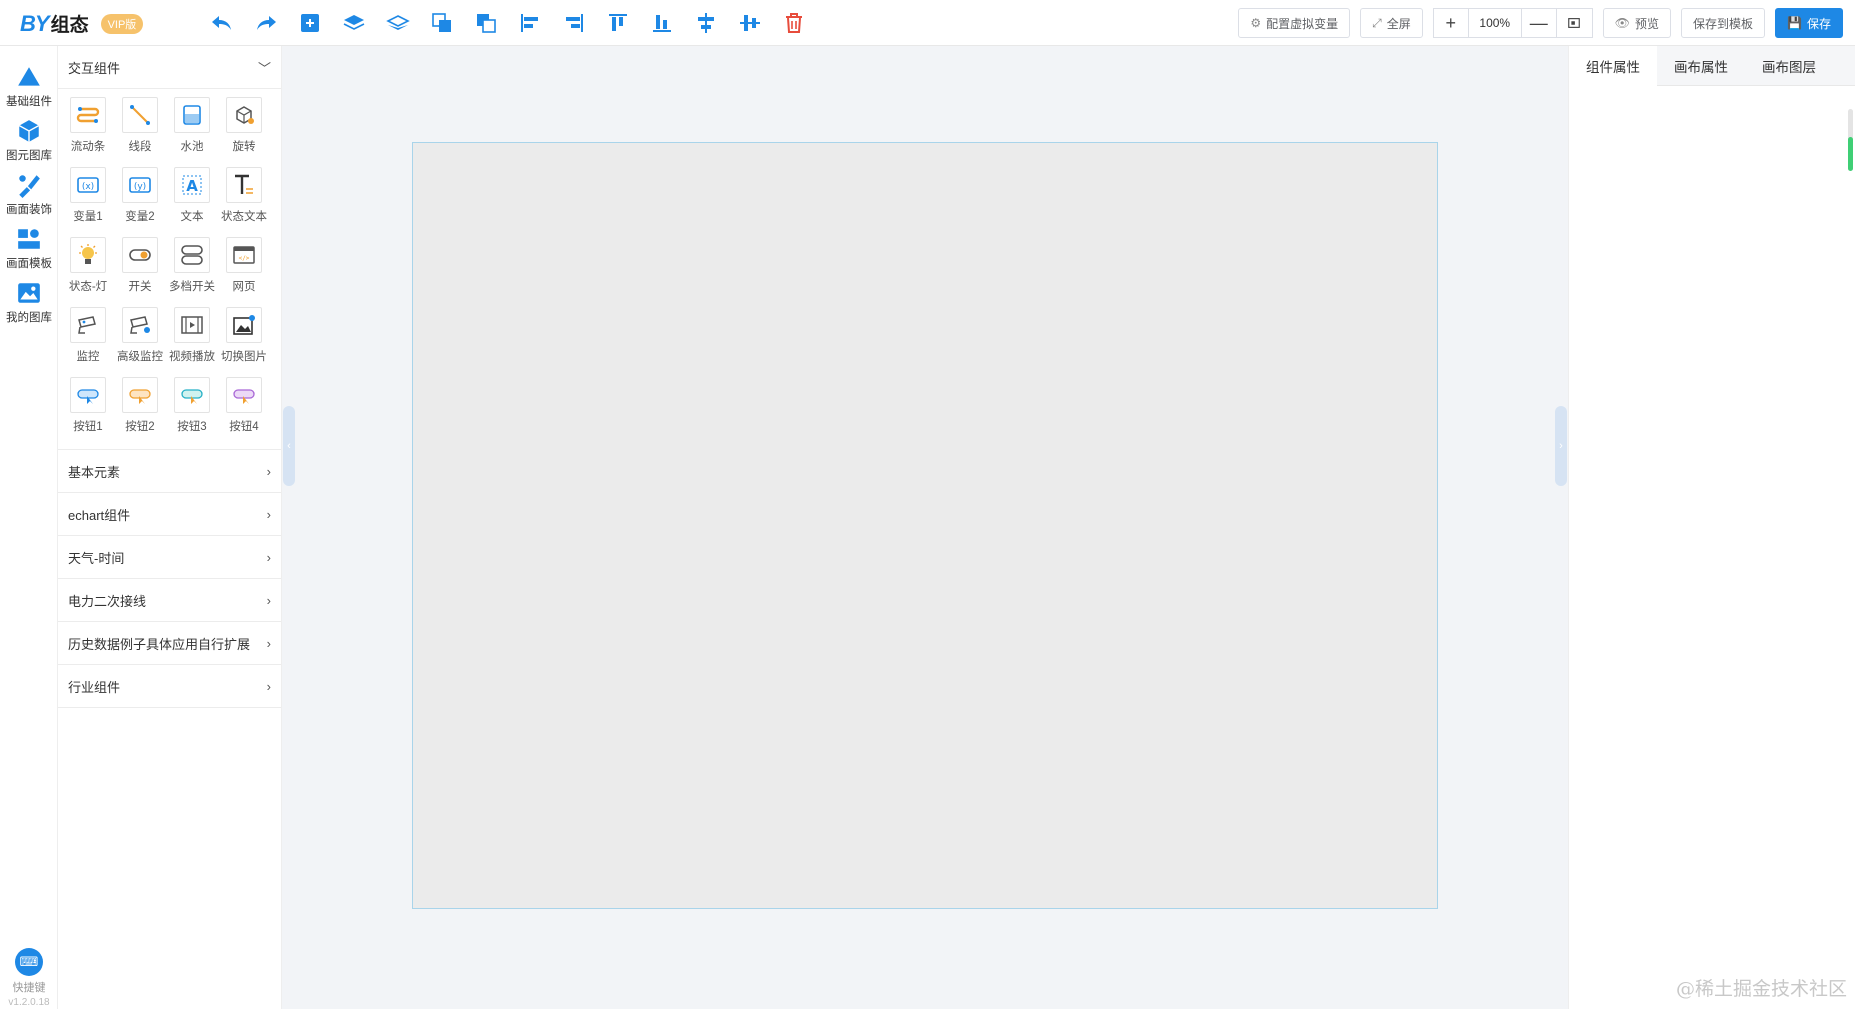  I want to click on section-header-weather-time: 天气-时间 ›, so click(169, 557).